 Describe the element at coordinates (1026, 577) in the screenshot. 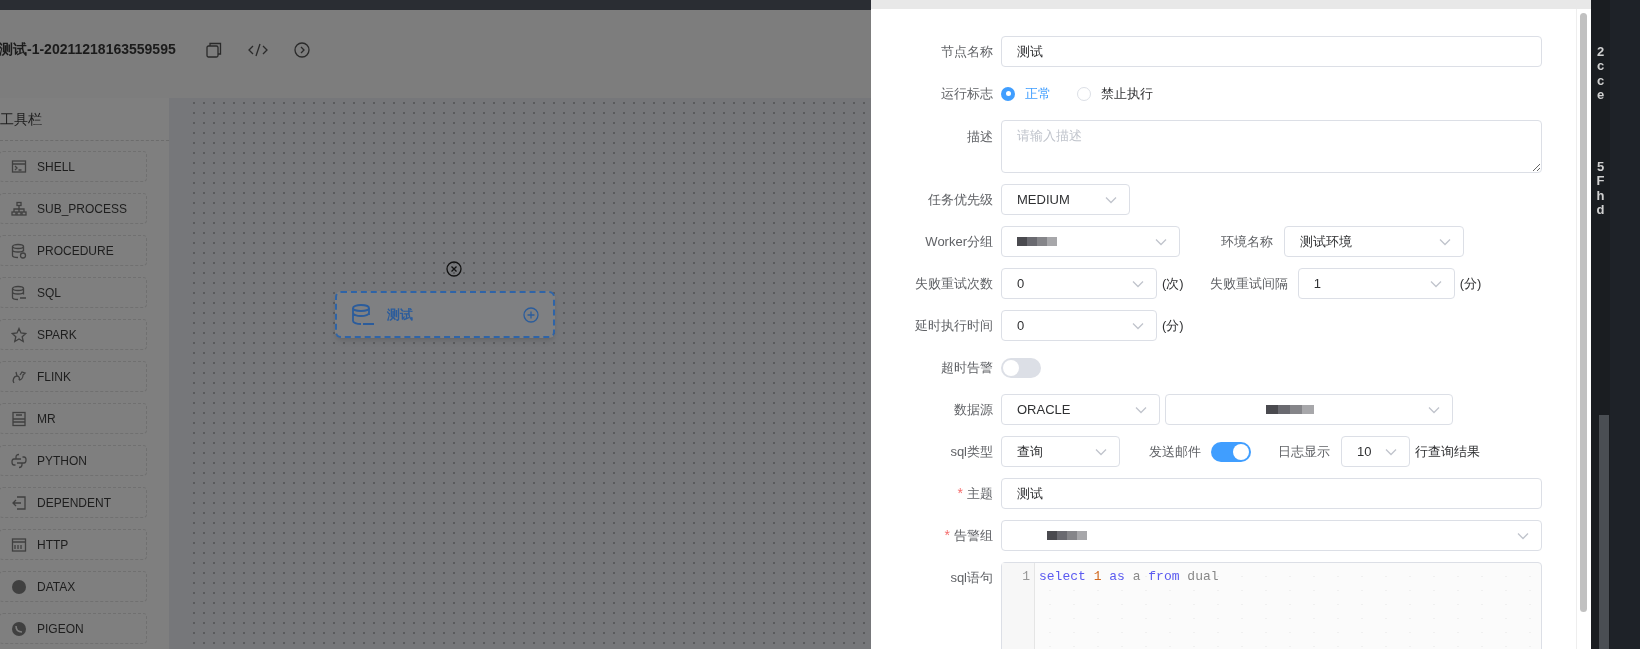

I see `line-number: 1` at that location.